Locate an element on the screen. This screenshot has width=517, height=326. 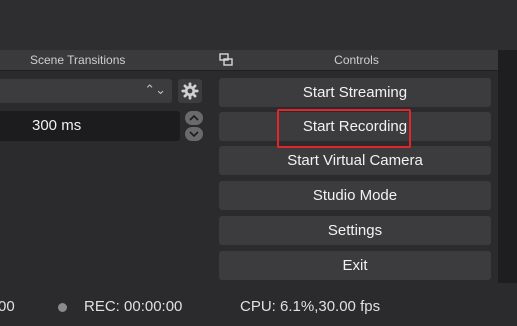
studio-mode-button: Studio Mode is located at coordinates (355, 195).